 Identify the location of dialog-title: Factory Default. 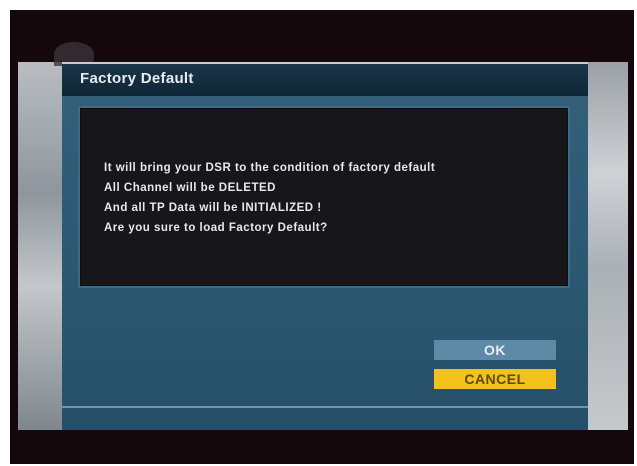
(137, 78).